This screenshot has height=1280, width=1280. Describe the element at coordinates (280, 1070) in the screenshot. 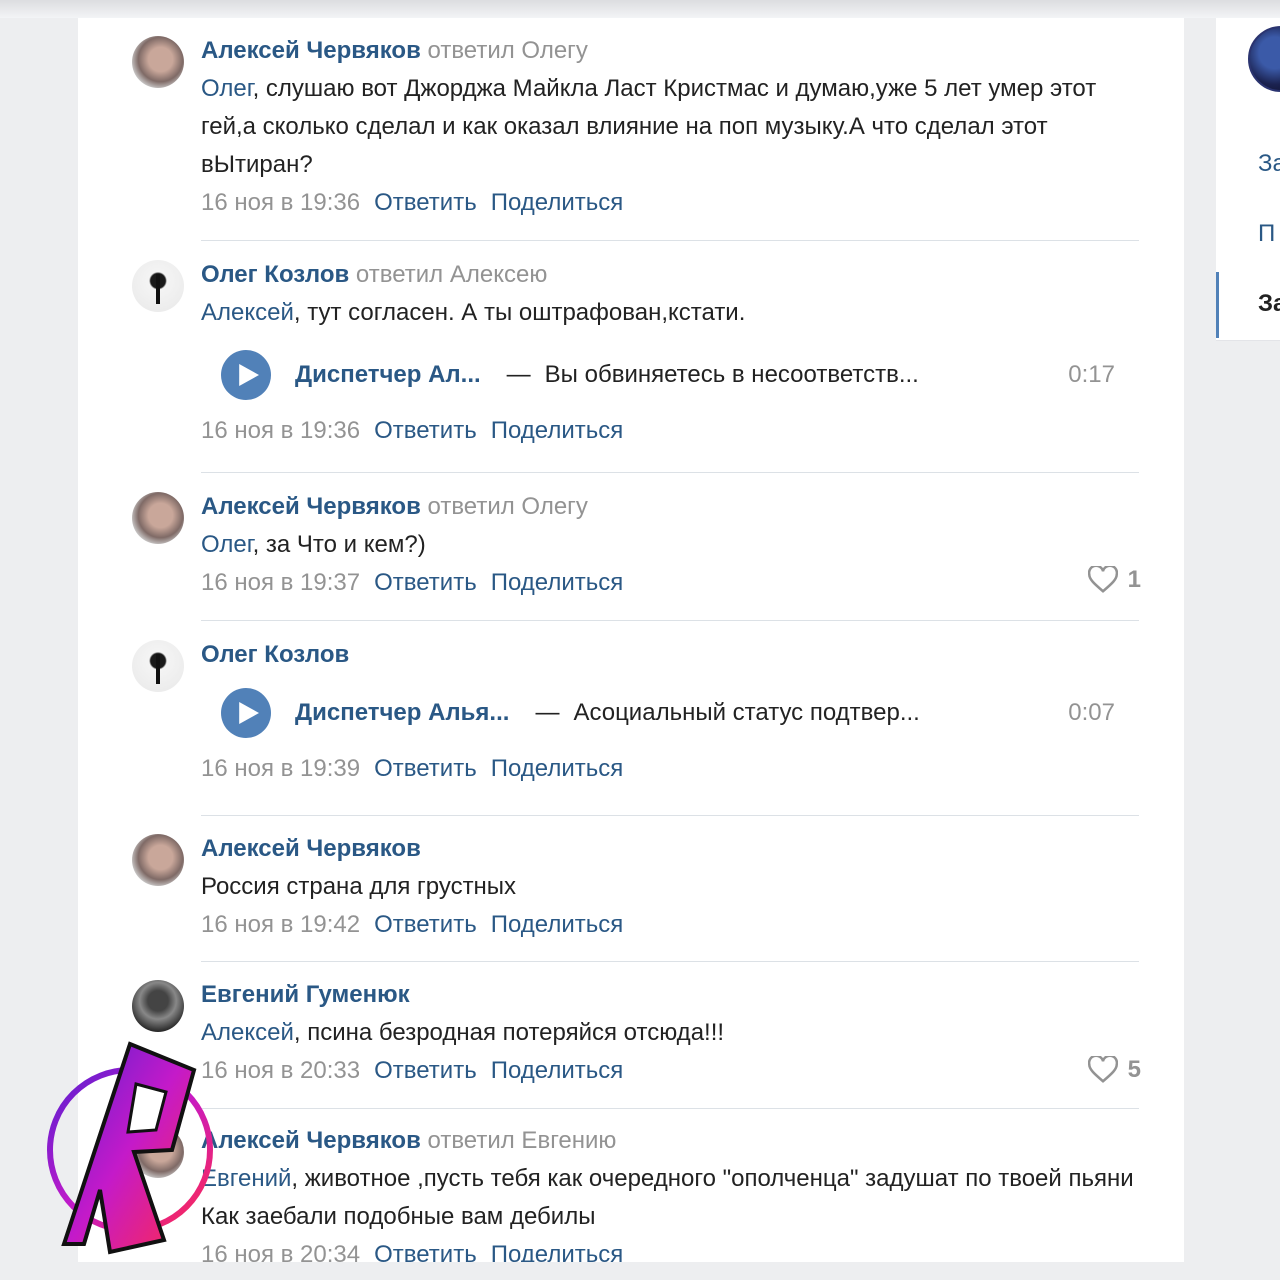

I see `comment-time: 16 ноя в 20:33` at that location.